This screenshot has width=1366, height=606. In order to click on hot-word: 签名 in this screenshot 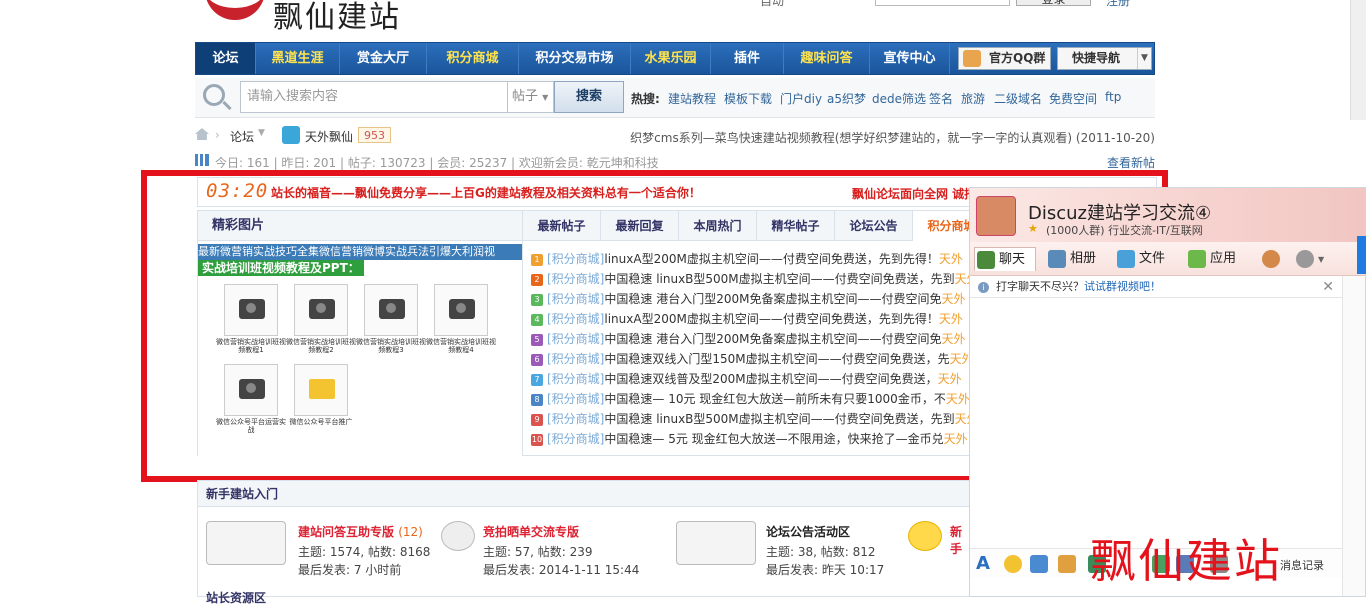, I will do `click(941, 98)`.